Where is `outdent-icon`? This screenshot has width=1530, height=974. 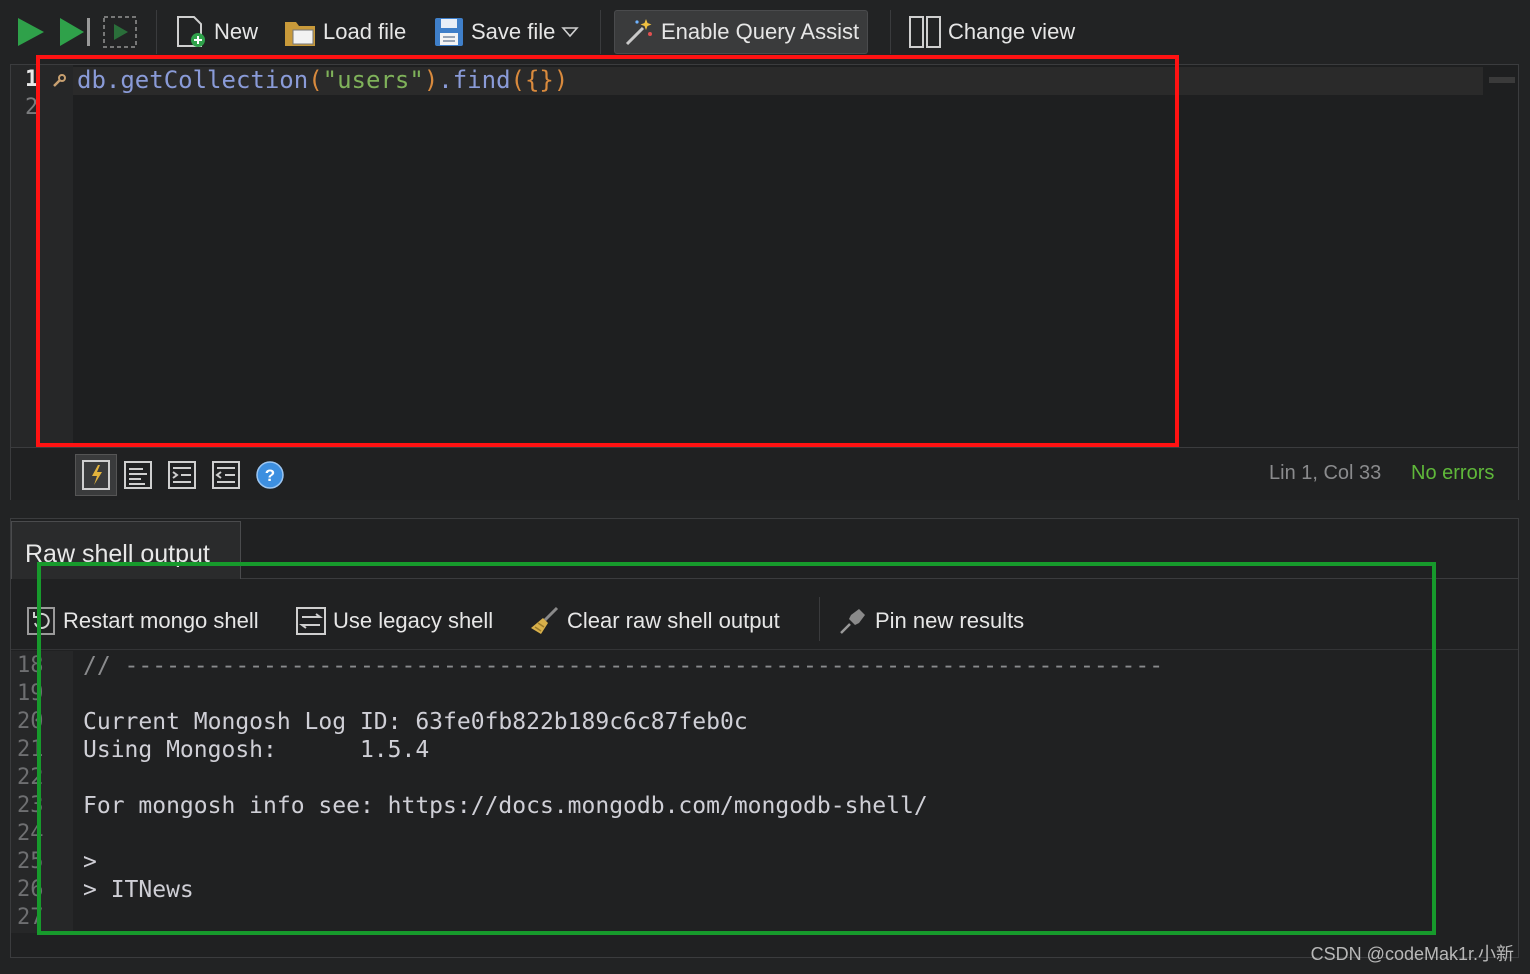
outdent-icon is located at coordinates (226, 475).